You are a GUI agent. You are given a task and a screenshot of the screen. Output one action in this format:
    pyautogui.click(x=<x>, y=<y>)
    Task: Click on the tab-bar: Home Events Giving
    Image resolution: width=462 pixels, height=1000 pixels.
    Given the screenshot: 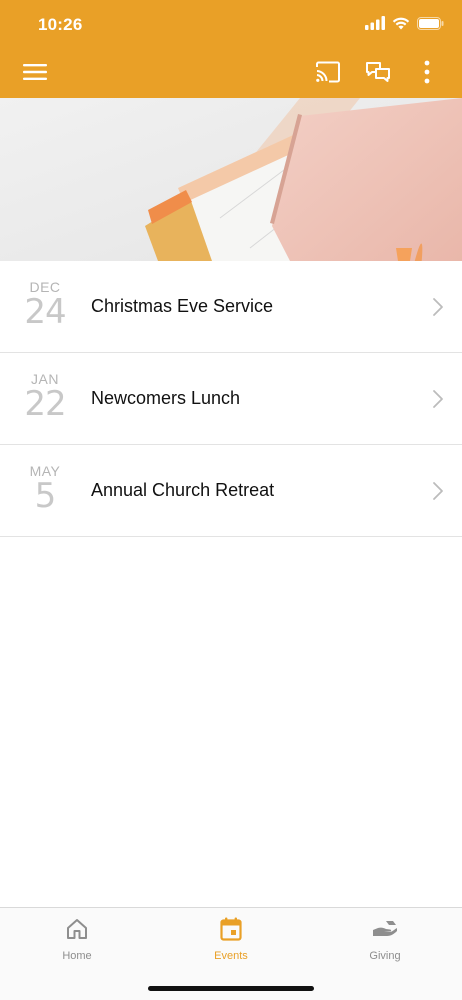 What is the action you would take?
    pyautogui.click(x=231, y=953)
    